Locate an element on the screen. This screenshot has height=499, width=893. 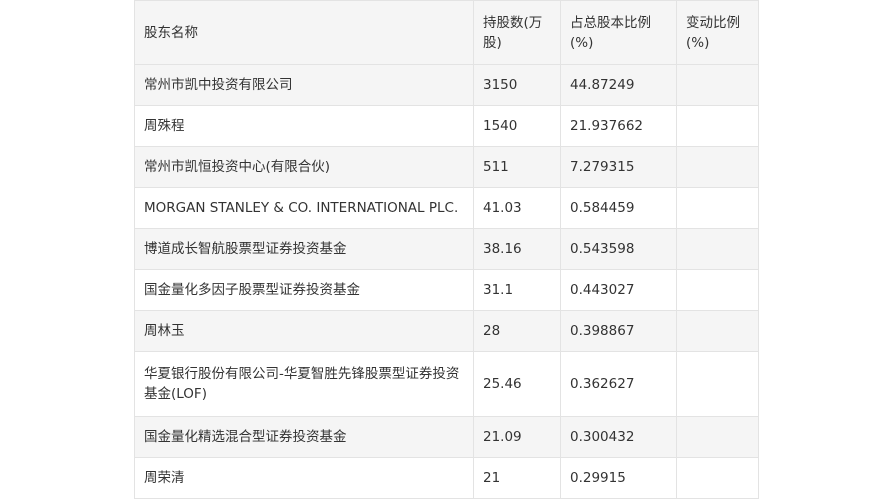
cell-shares-held: 28 is located at coordinates (517, 331).